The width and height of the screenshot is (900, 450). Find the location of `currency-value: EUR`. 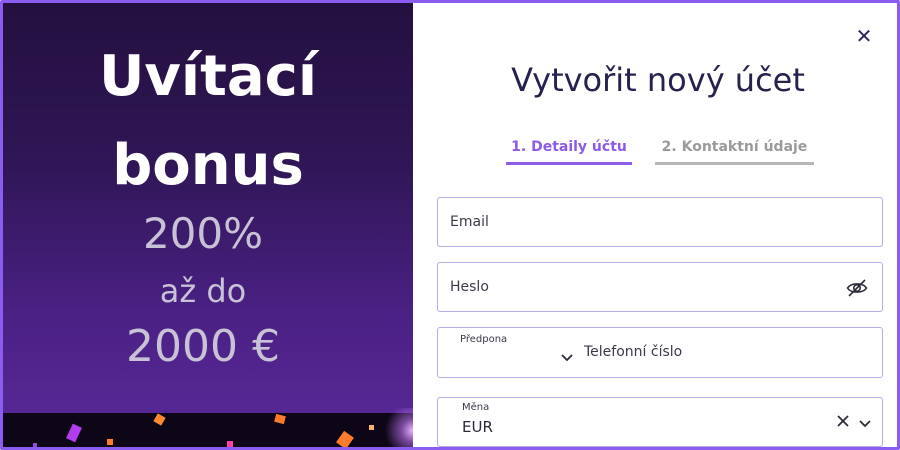

currency-value: EUR is located at coordinates (477, 427).